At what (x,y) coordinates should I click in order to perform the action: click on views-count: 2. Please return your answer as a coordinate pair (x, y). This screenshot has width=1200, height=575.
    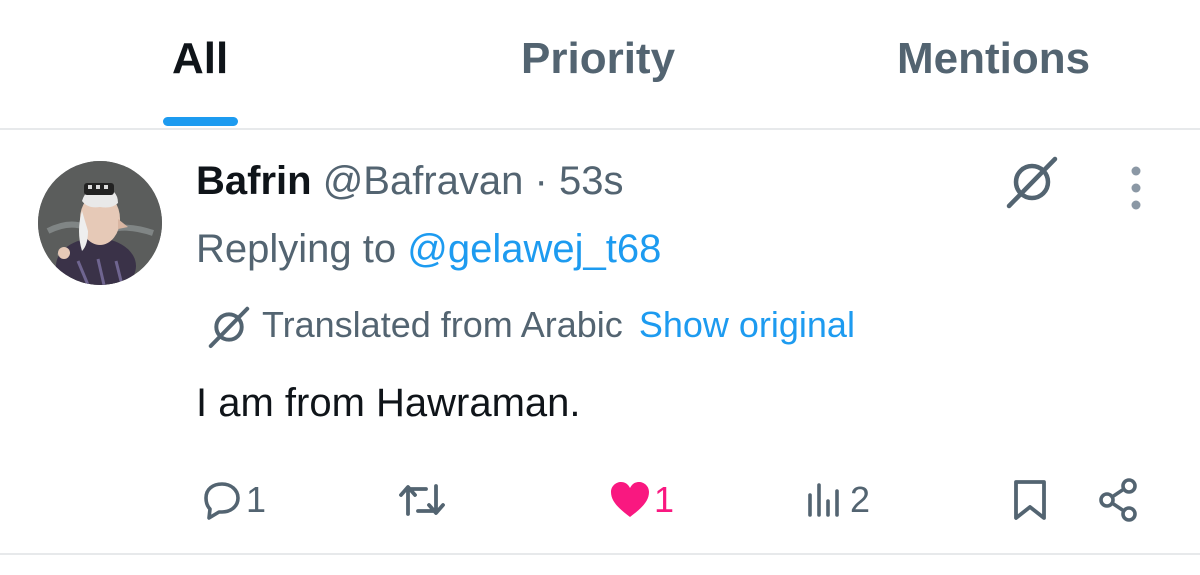
    Looking at the image, I should click on (860, 499).